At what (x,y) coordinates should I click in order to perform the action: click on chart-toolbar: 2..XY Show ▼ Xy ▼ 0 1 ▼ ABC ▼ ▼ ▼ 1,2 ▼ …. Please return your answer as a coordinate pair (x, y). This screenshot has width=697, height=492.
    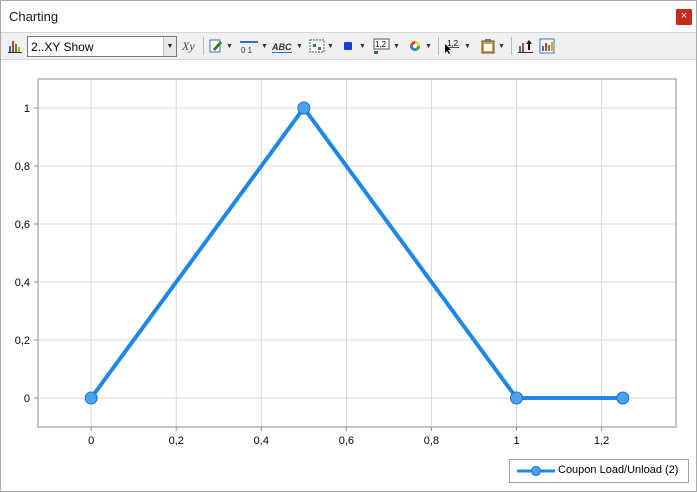
    Looking at the image, I should click on (348, 46).